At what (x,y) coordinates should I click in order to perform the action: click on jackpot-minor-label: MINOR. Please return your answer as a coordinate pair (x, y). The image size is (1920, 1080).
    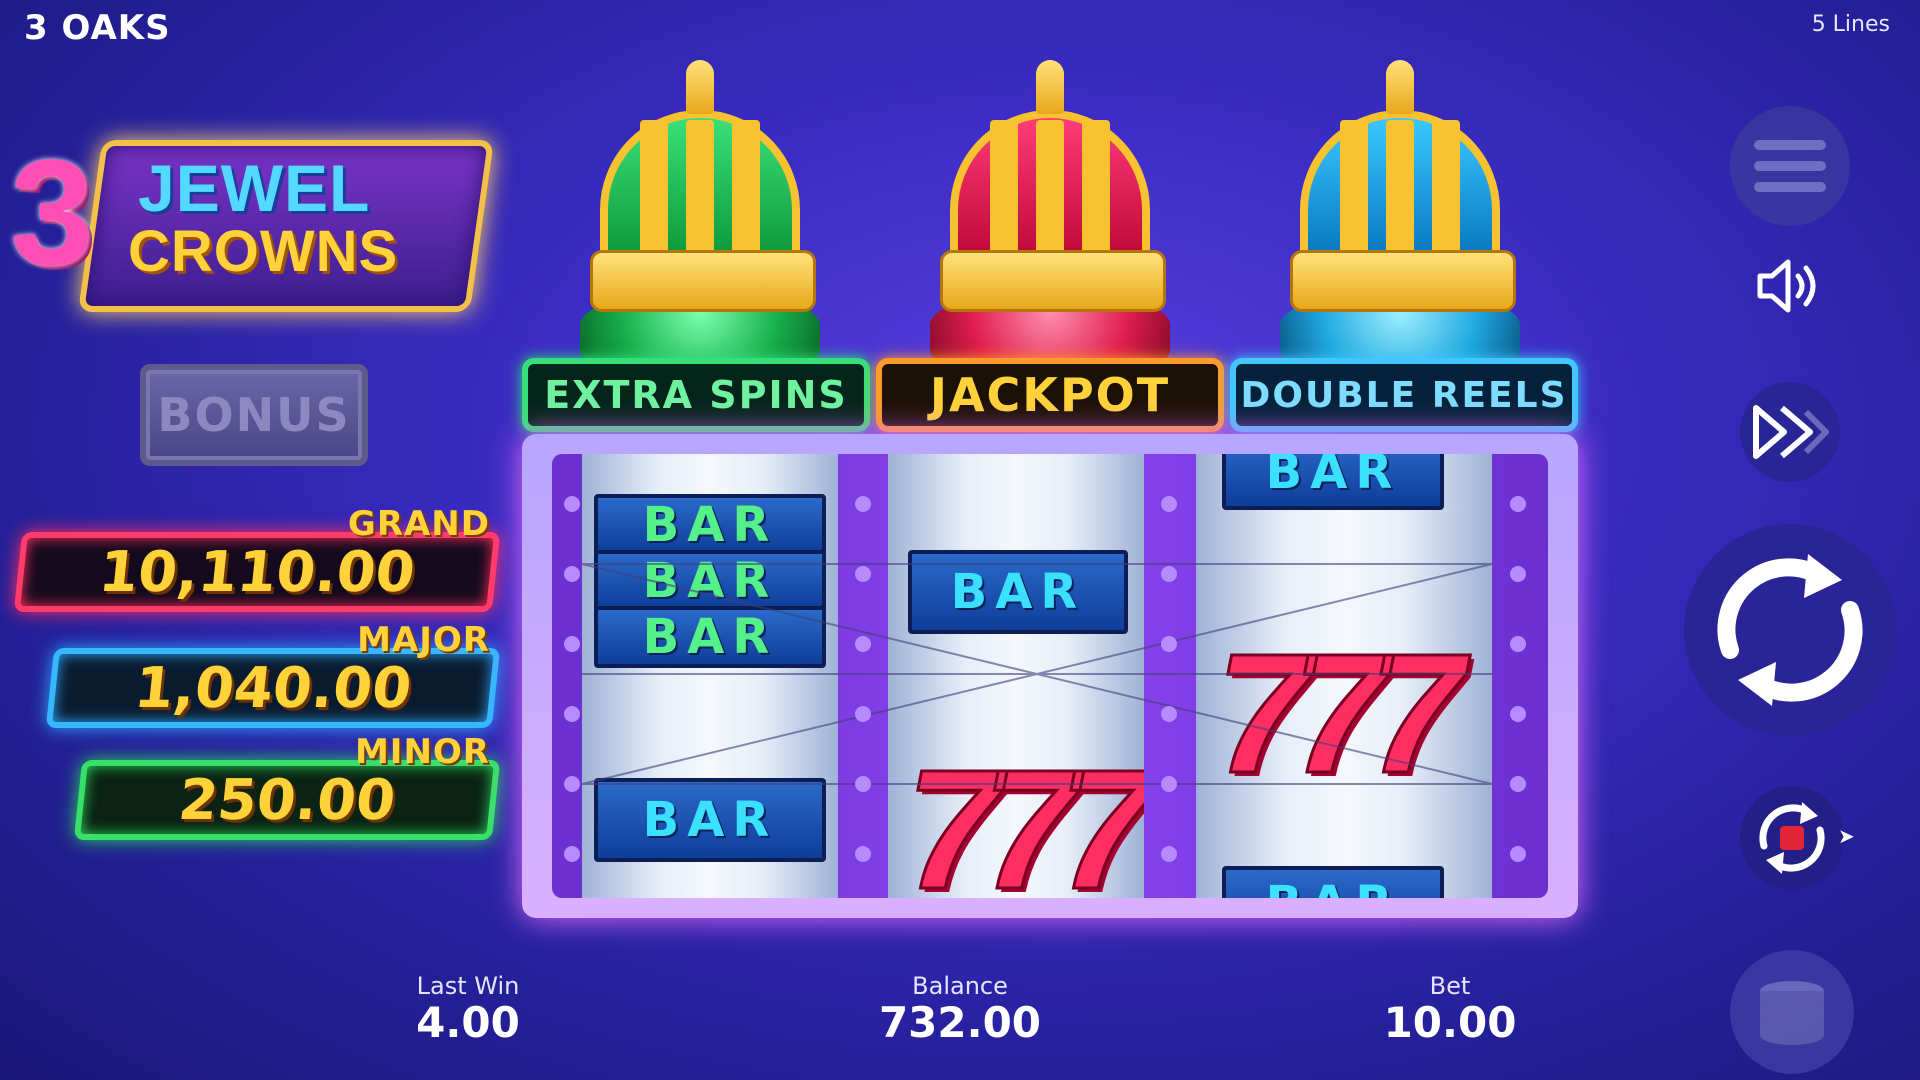
    Looking at the image, I should click on (422, 752).